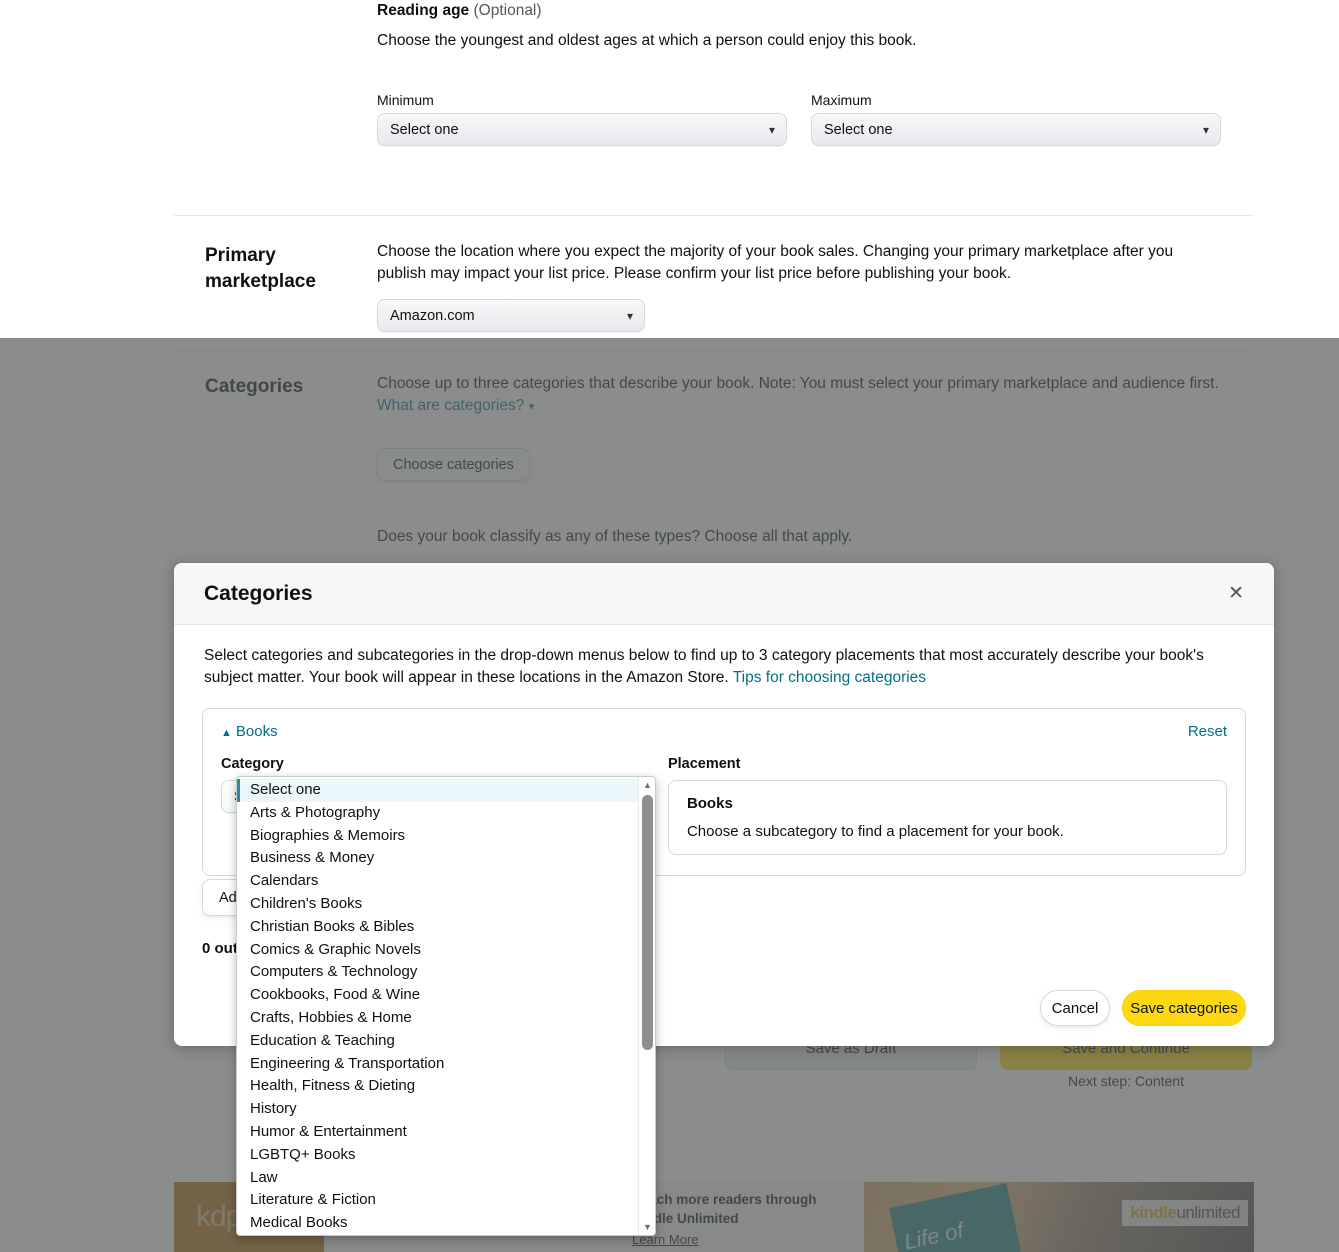 This screenshot has height=1252, width=1339. I want to click on modal-action-buttons: Cancel Save categories, so click(1143, 1008).